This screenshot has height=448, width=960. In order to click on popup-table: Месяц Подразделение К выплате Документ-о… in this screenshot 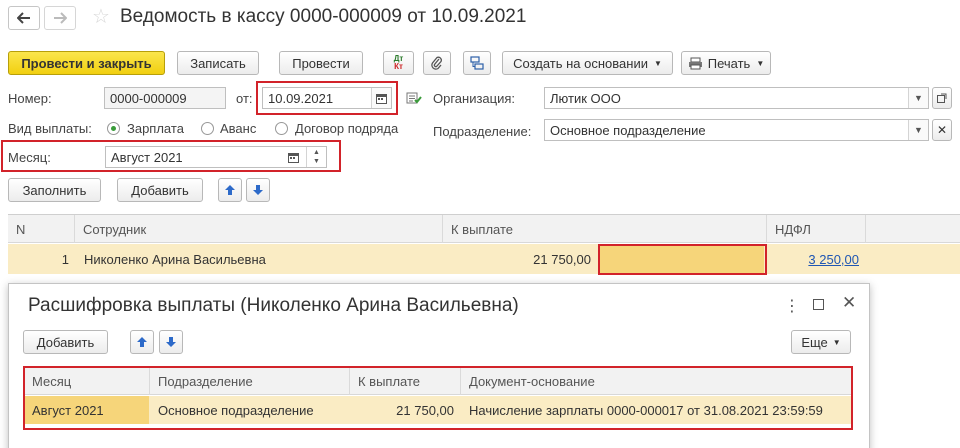, I will do `click(438, 398)`.